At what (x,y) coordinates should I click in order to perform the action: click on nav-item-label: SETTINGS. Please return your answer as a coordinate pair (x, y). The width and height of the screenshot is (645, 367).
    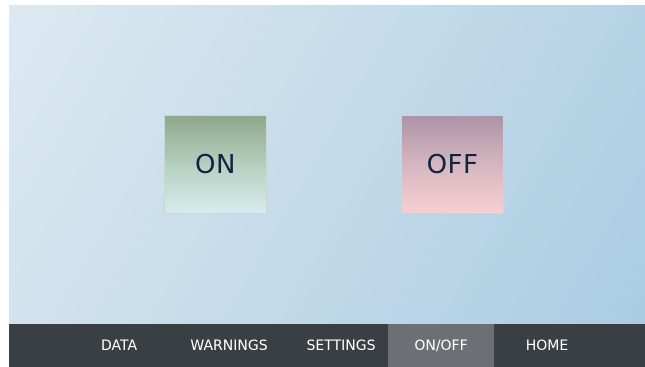
    Looking at the image, I should click on (341, 345).